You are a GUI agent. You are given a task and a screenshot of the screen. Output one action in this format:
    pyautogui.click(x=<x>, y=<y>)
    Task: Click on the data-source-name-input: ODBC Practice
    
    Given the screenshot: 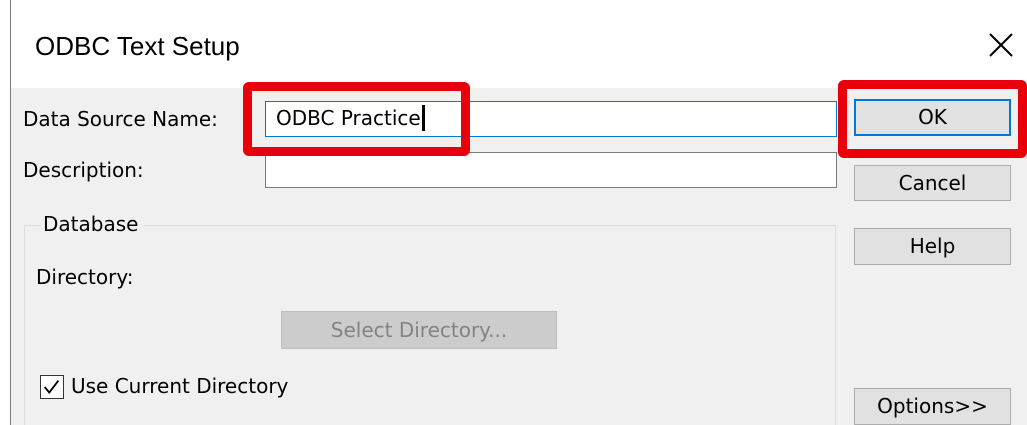 What is the action you would take?
    pyautogui.click(x=551, y=119)
    